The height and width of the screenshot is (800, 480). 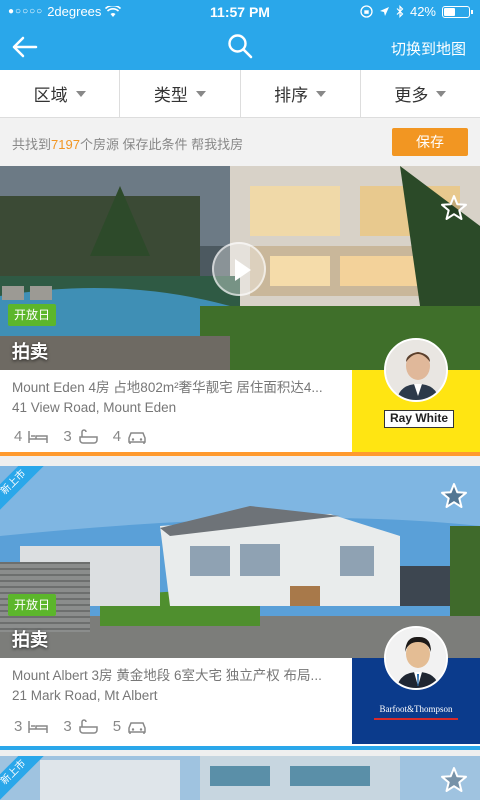 I want to click on filter-type: 类型, so click(x=180, y=93).